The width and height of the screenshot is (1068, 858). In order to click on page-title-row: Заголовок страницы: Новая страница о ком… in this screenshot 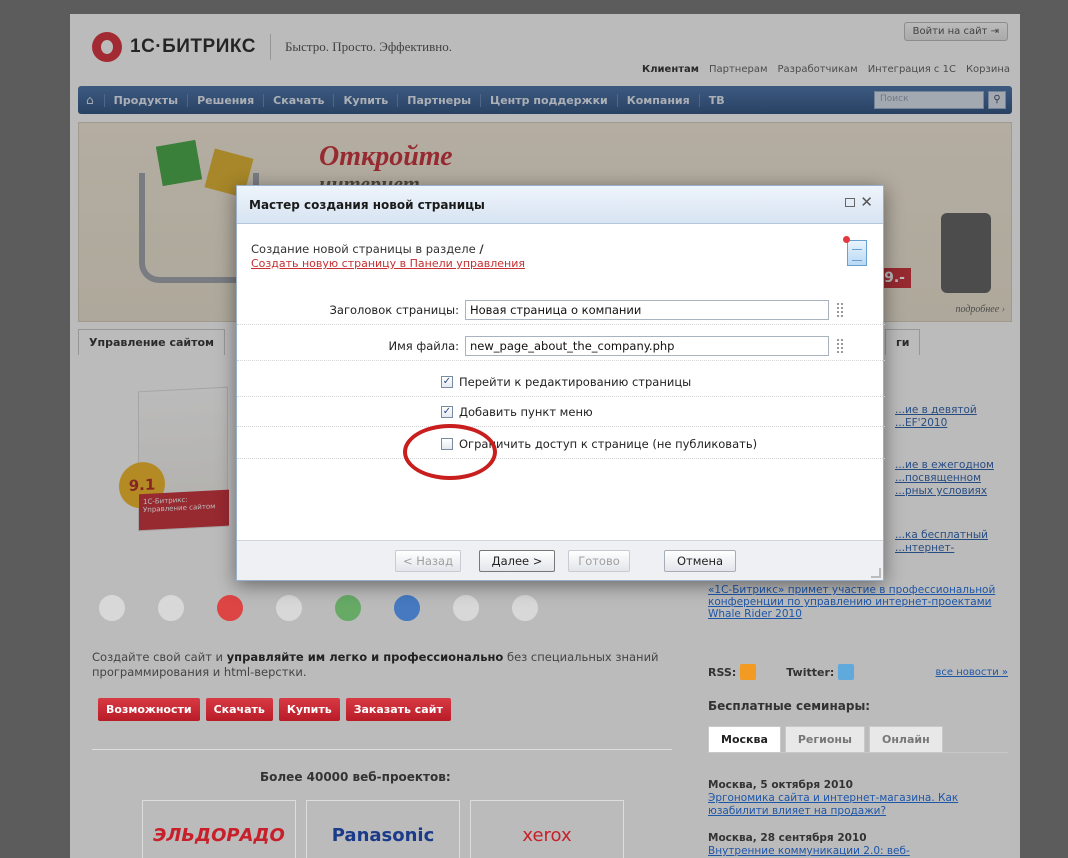, I will do `click(561, 311)`.